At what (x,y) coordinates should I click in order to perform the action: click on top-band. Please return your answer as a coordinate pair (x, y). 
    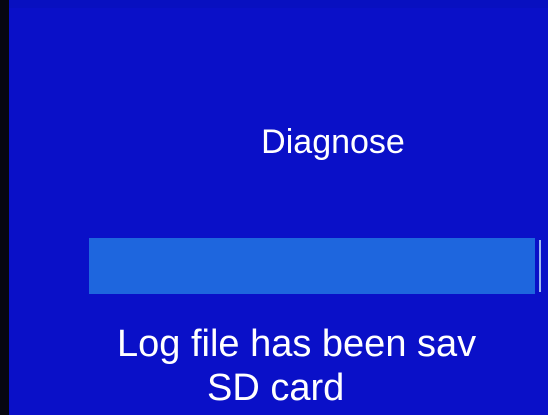
    Looking at the image, I should click on (278, 4).